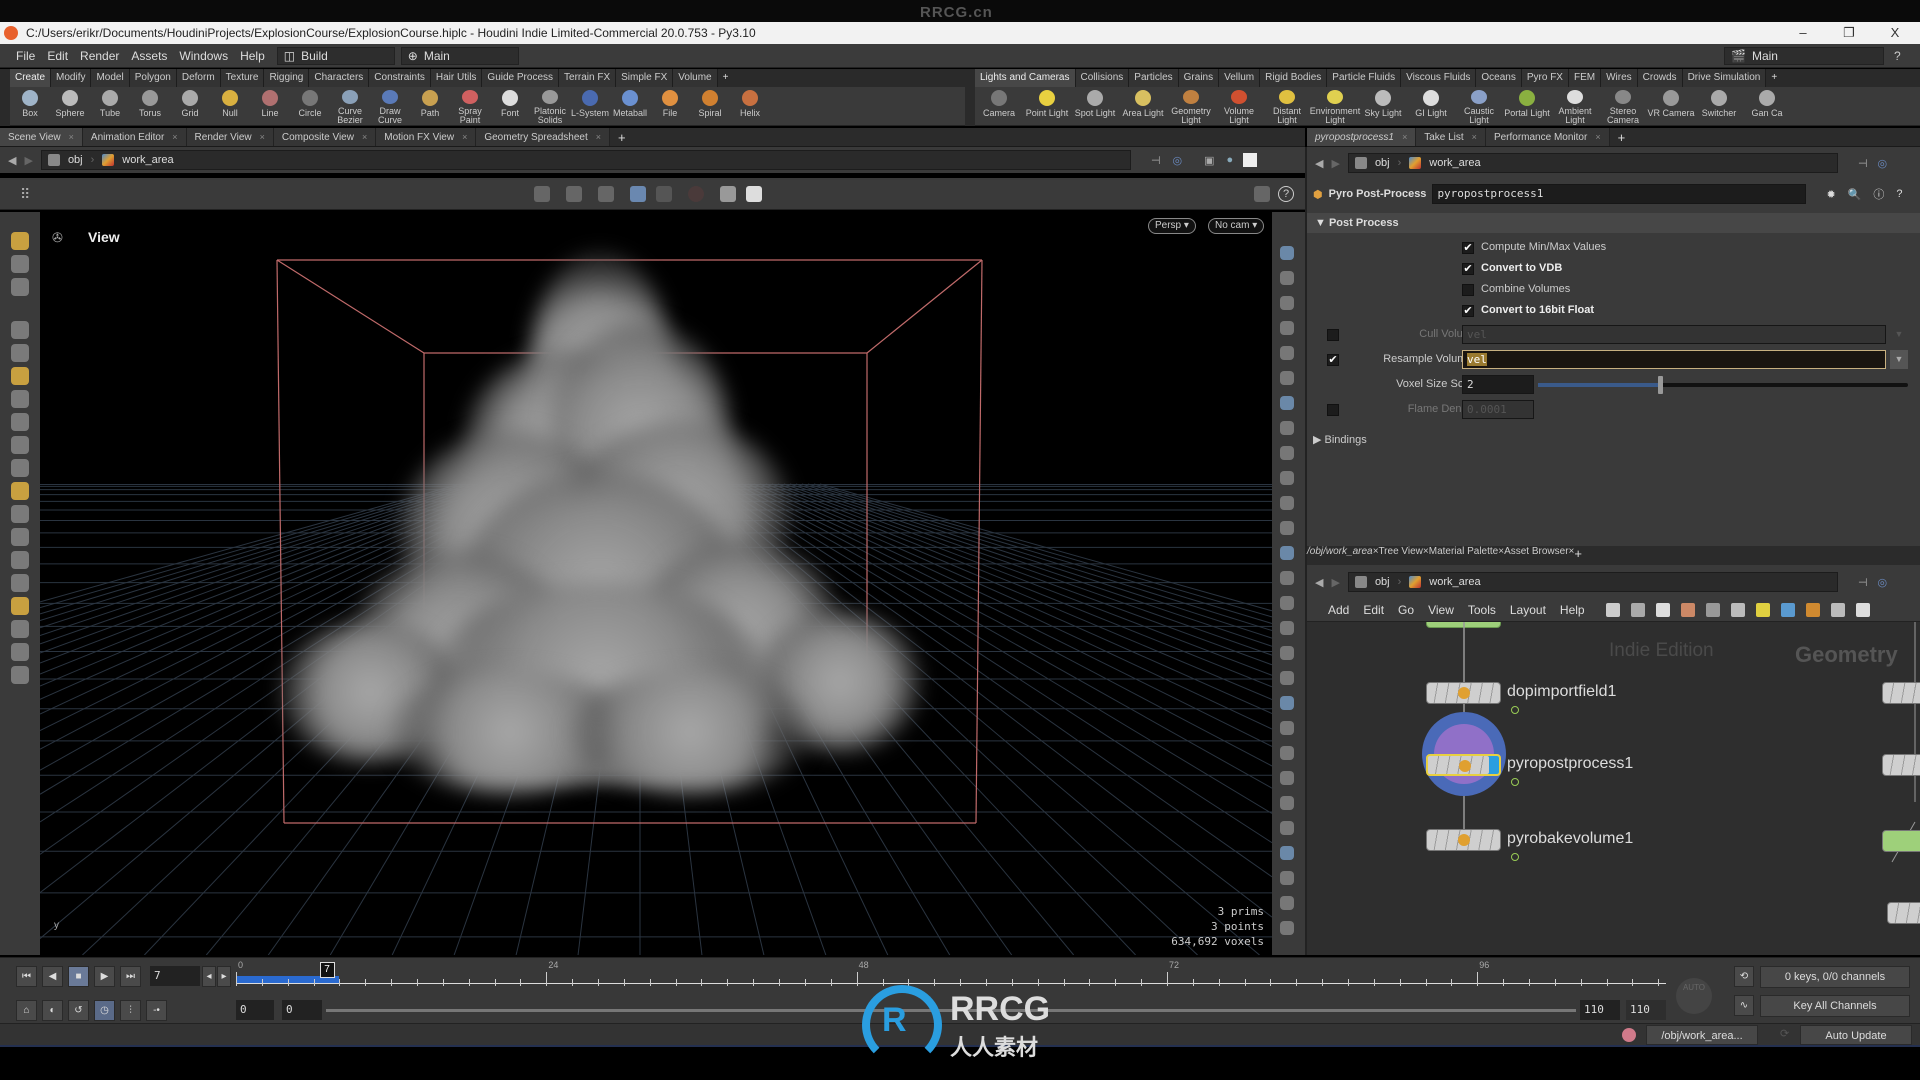  What do you see at coordinates (1431, 106) in the screenshot?
I see `shelf-tool-gi-light: GI Light` at bounding box center [1431, 106].